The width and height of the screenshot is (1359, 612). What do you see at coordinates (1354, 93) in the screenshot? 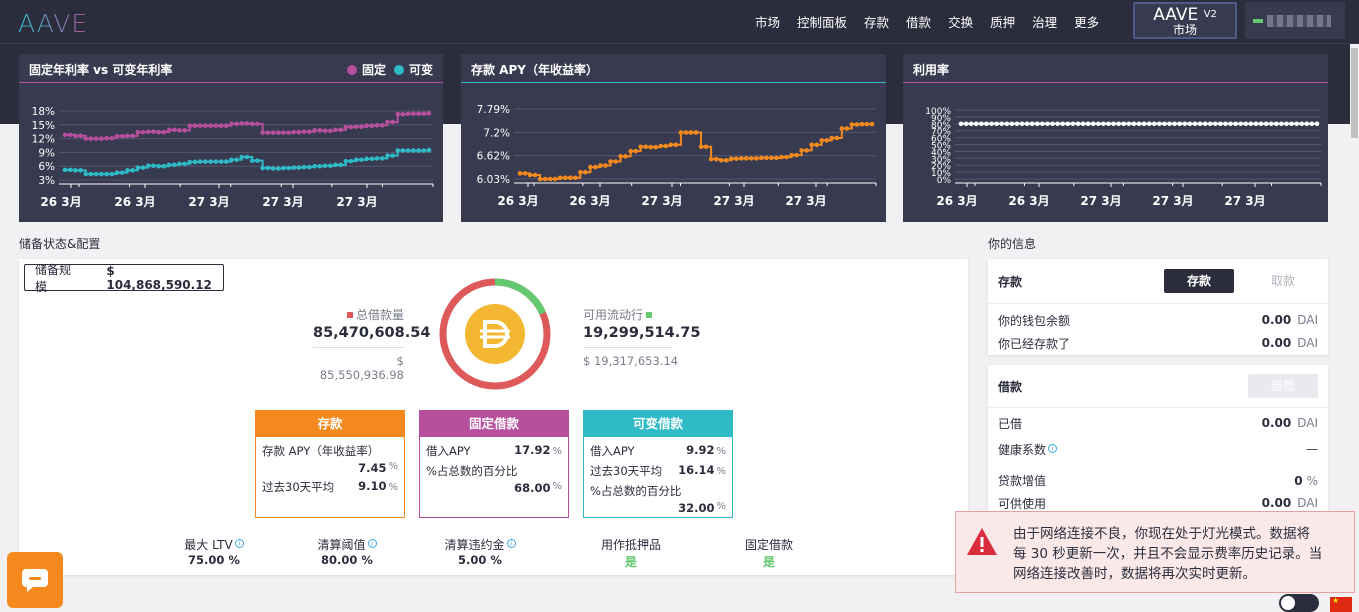
I see `scrollbar-thumb` at bounding box center [1354, 93].